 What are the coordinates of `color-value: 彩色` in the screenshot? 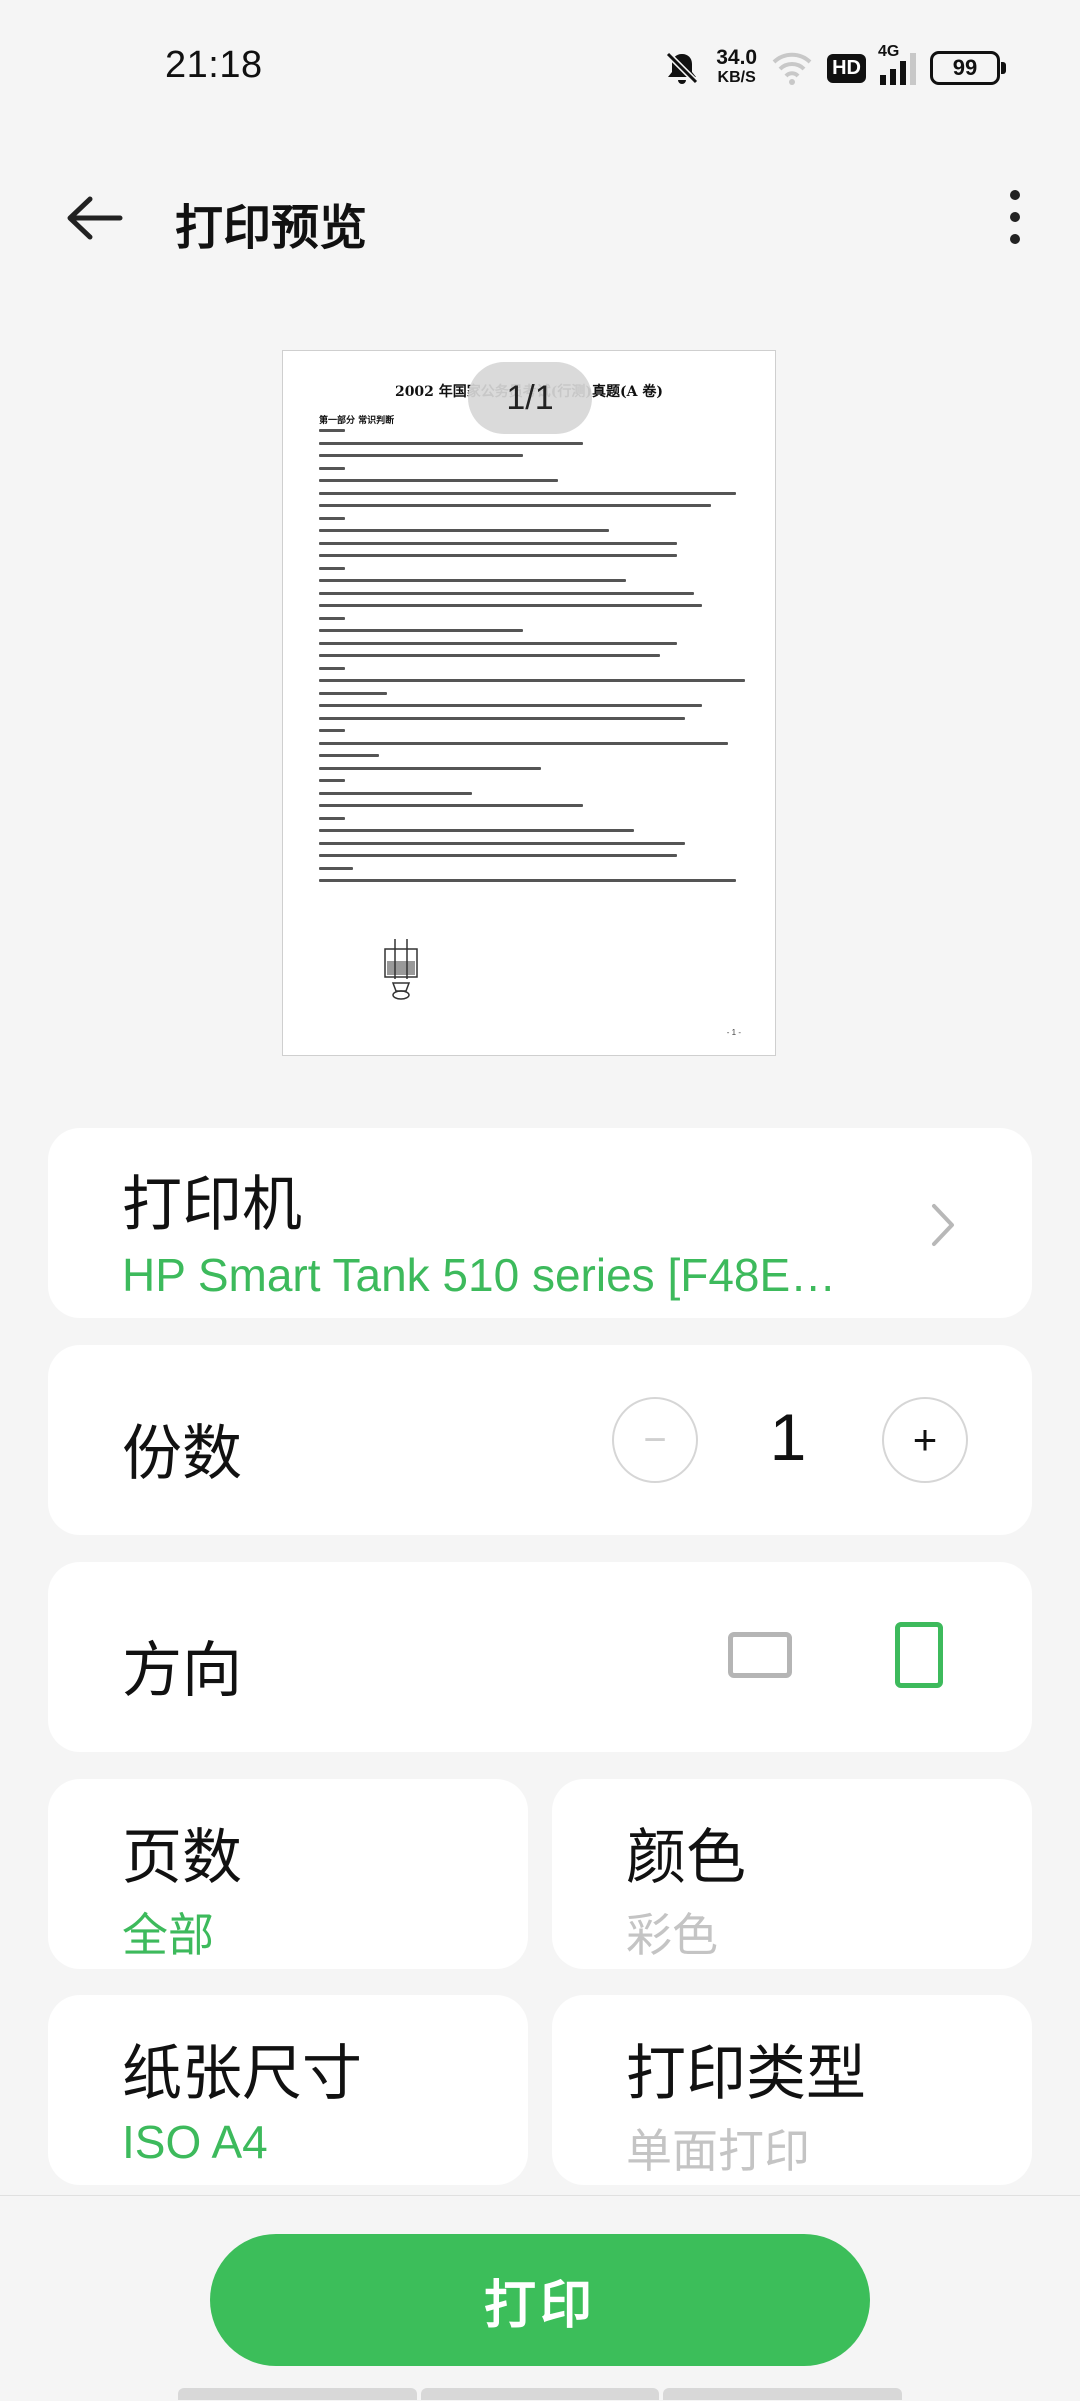 It's located at (672, 1935).